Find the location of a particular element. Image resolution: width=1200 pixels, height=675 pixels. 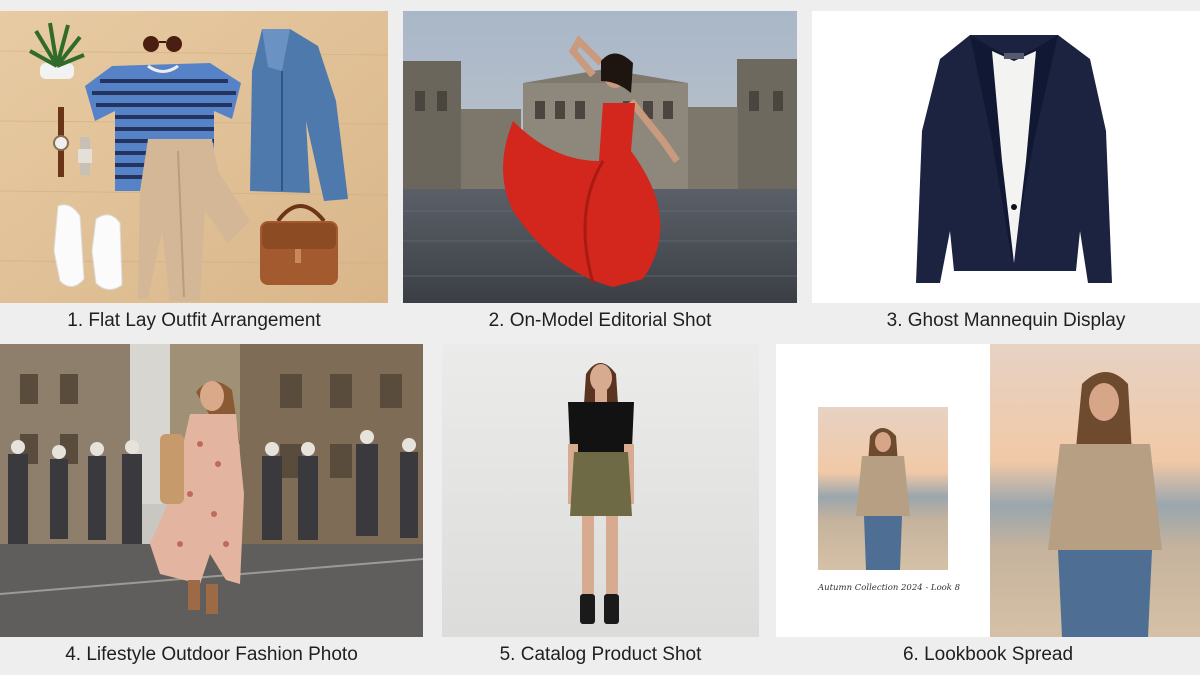

caption-number: 3. is located at coordinates (894, 320).